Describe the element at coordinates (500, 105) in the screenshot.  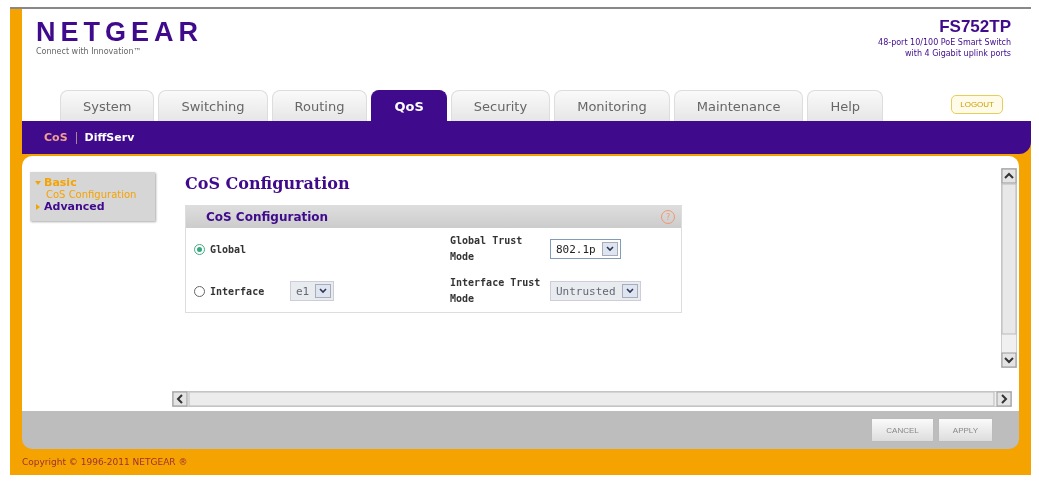
I see `nav-tab: Security` at that location.